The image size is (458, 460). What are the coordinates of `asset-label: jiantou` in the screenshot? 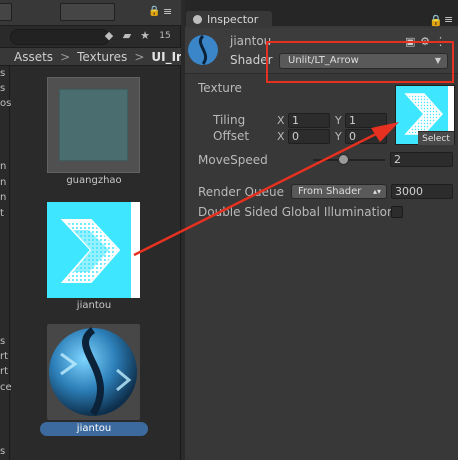 It's located at (94, 305).